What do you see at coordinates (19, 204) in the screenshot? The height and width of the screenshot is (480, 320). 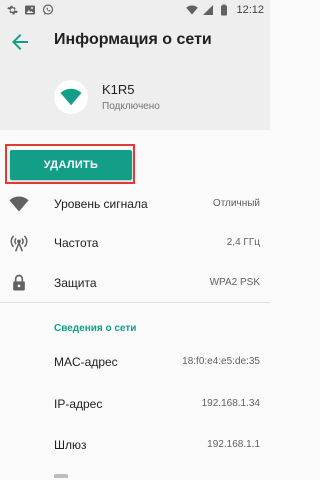 I see `wifi-strength-icon` at bounding box center [19, 204].